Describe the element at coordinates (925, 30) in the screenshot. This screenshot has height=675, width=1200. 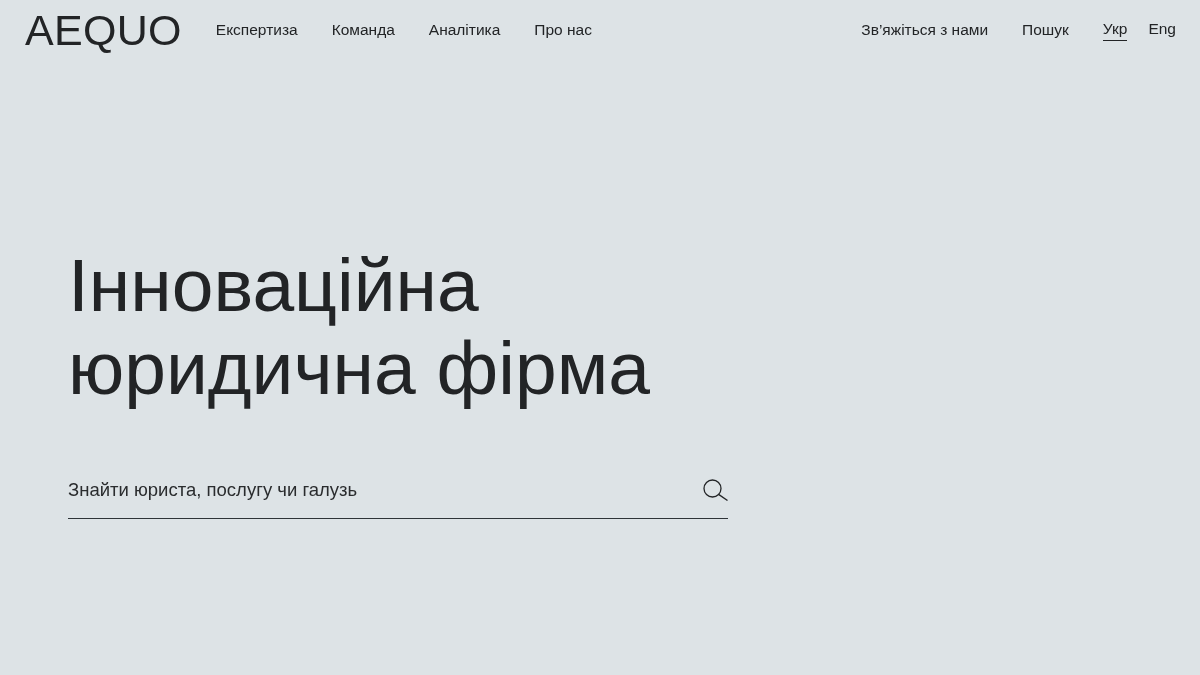
I see `header-link: Зв’яжіться з нами` at that location.